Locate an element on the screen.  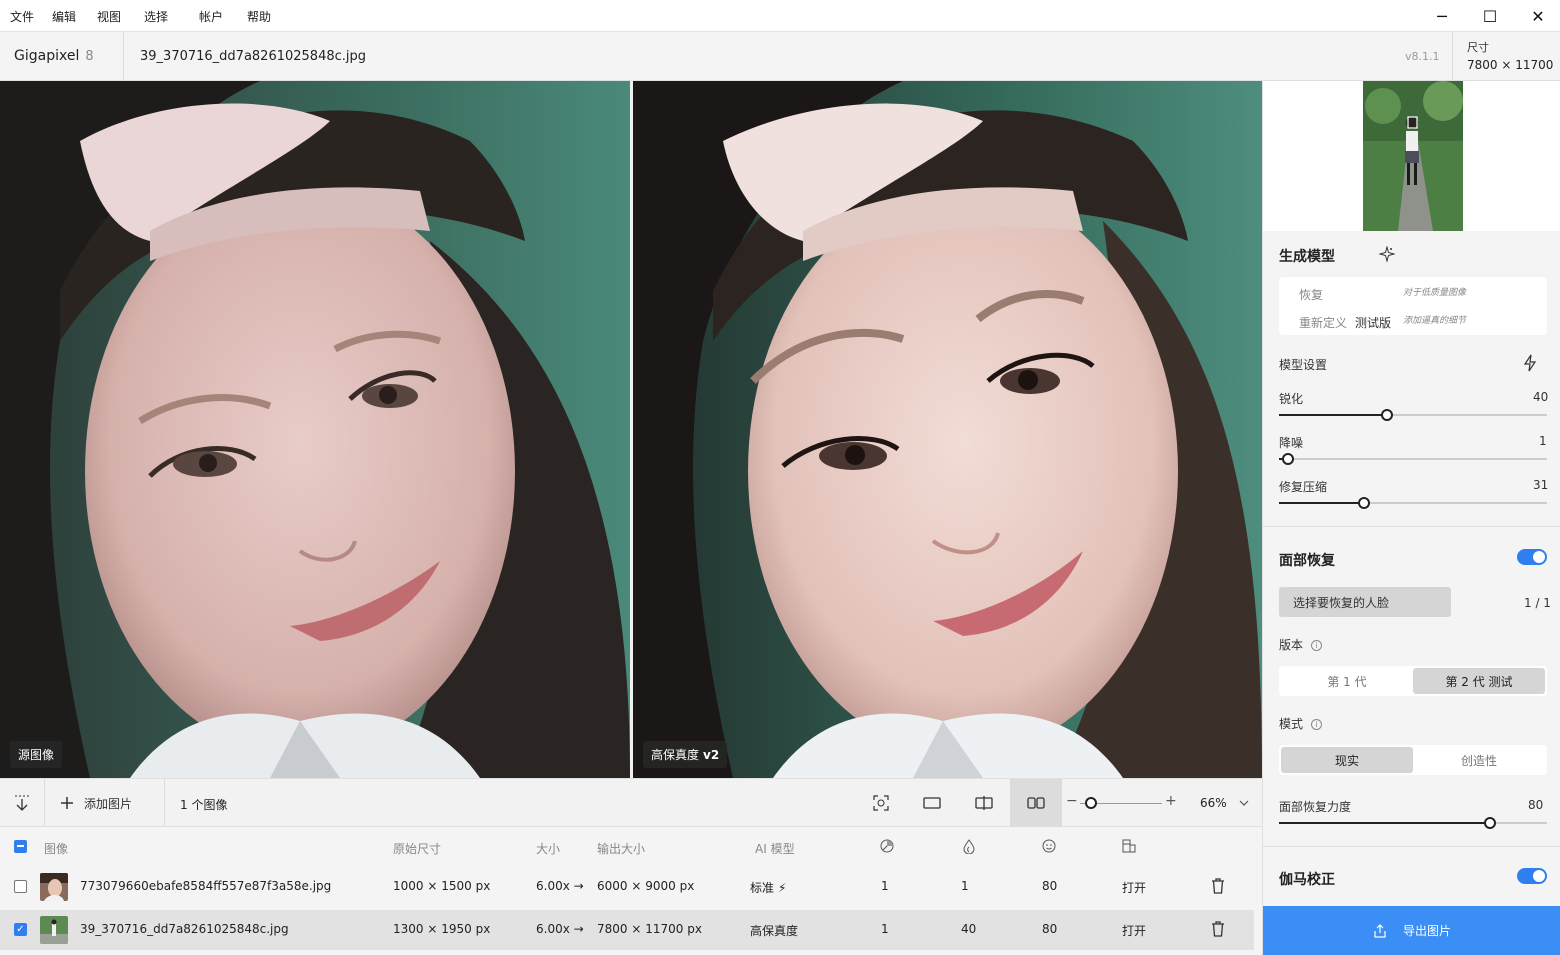
col-ai-model: AI 模型 is located at coordinates (775, 849).